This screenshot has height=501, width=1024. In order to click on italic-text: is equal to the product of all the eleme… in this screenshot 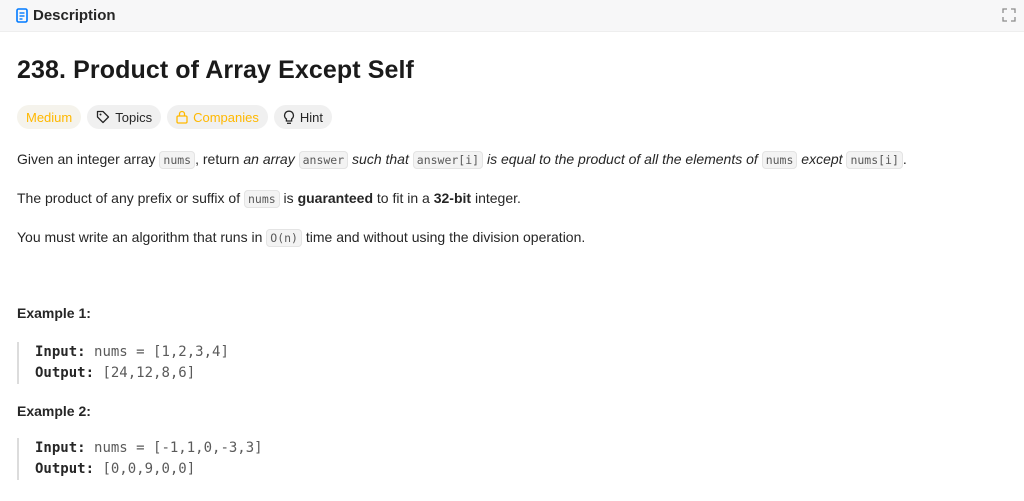, I will do `click(622, 159)`.